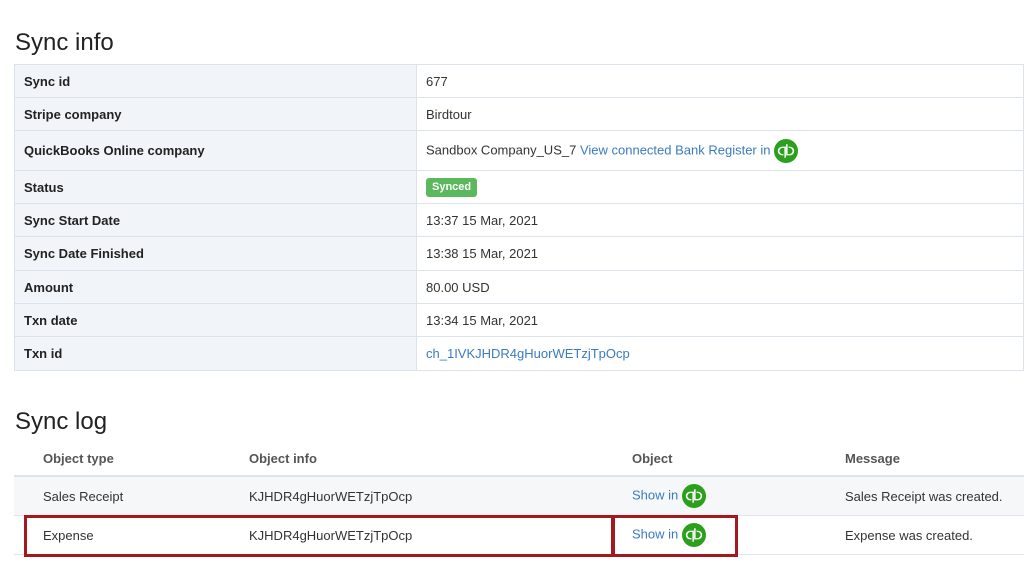 This screenshot has height=584, width=1024. Describe the element at coordinates (920, 459) in the screenshot. I see `header-message: Message` at that location.